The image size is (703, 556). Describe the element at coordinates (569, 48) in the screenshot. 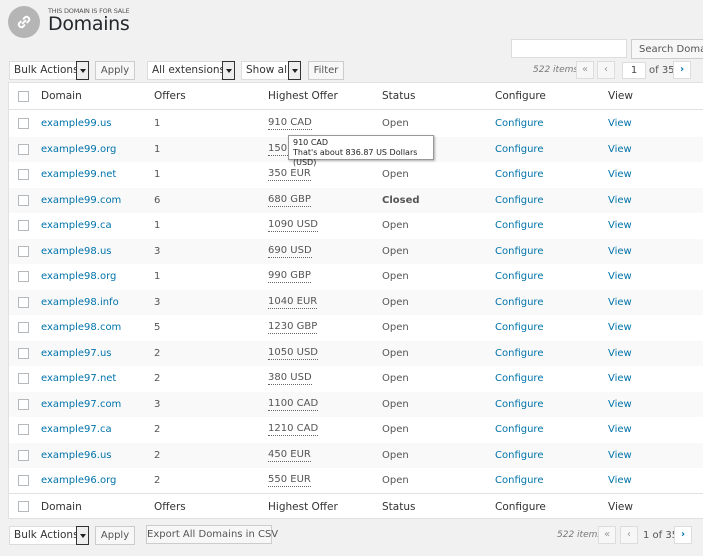

I see `search-input` at that location.